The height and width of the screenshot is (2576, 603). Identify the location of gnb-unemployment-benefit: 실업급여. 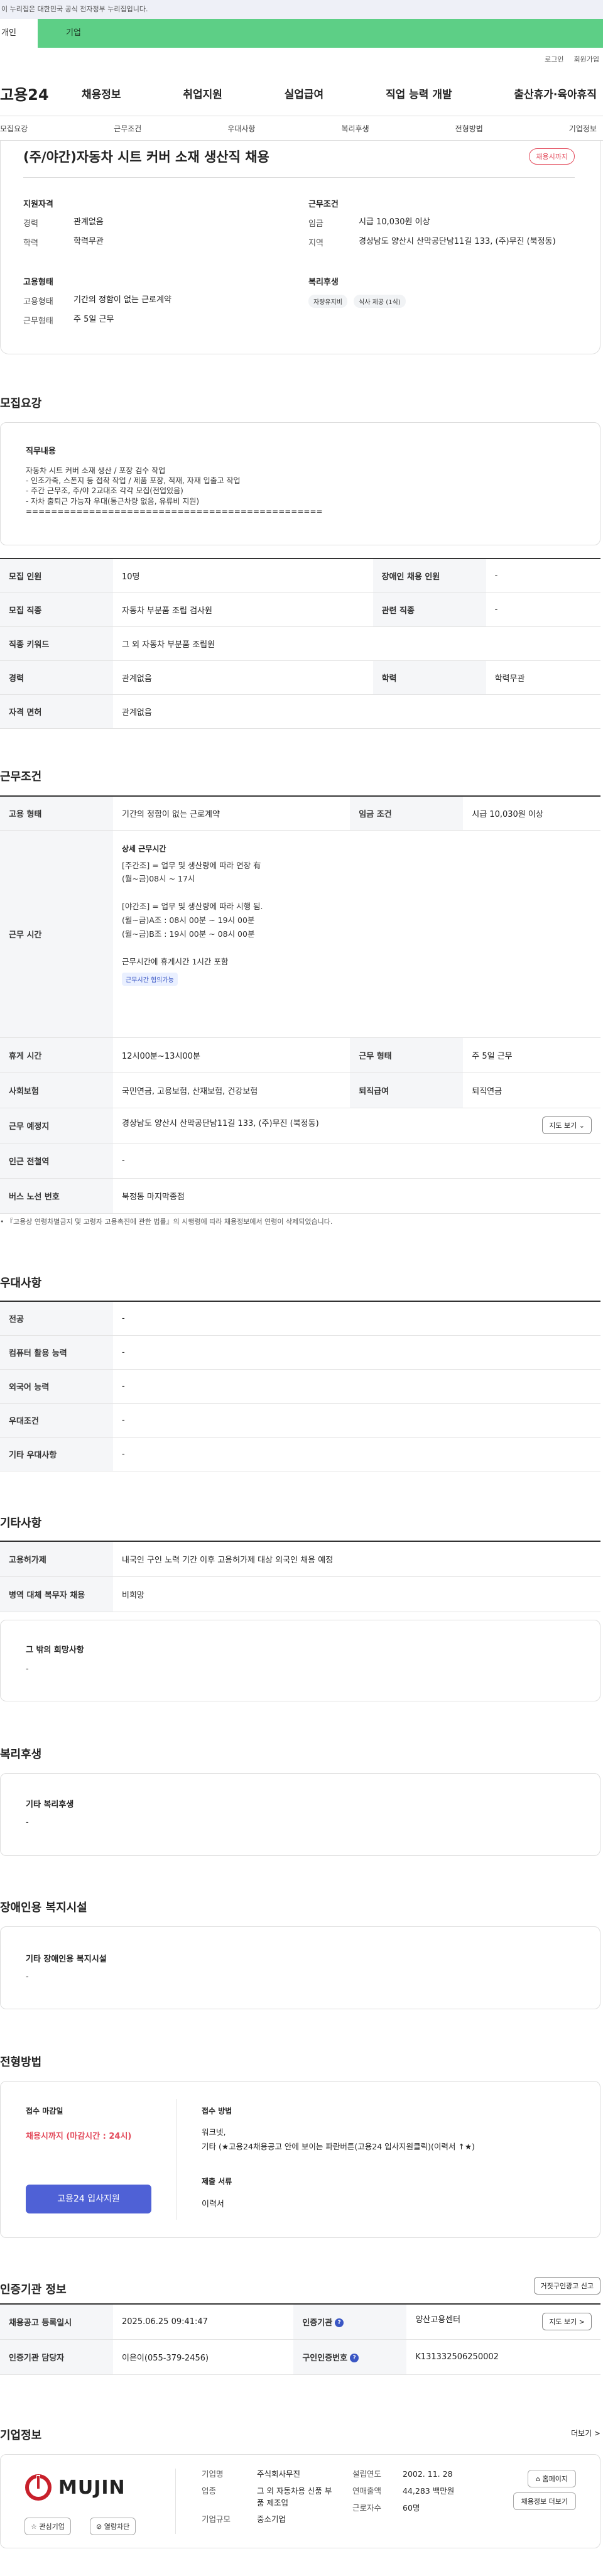
(305, 93).